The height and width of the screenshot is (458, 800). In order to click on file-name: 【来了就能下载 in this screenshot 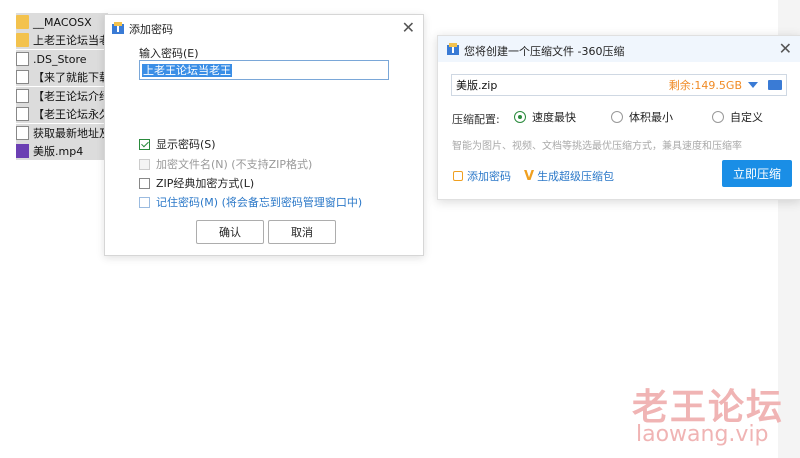, I will do `click(70, 77)`.